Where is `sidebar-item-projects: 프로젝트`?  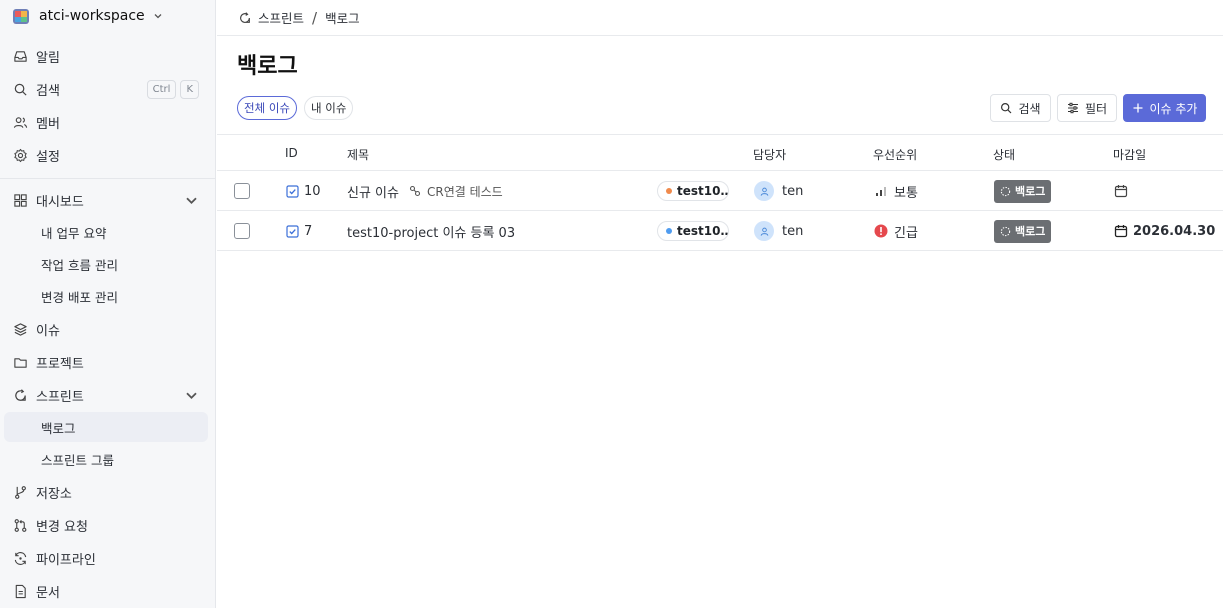
sidebar-item-projects: 프로젝트 is located at coordinates (106, 362).